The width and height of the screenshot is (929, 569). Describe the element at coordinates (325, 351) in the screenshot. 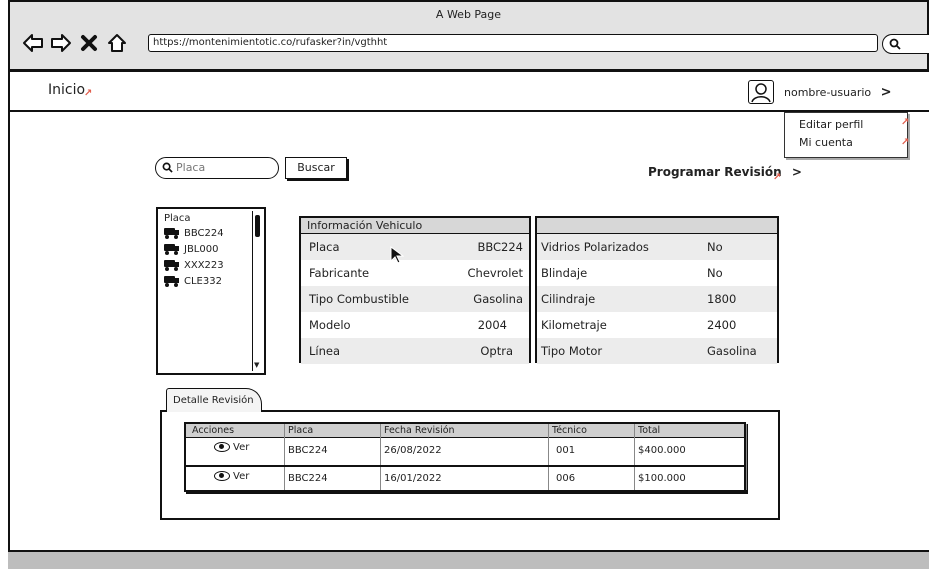

I see `row-label: Línea` at that location.